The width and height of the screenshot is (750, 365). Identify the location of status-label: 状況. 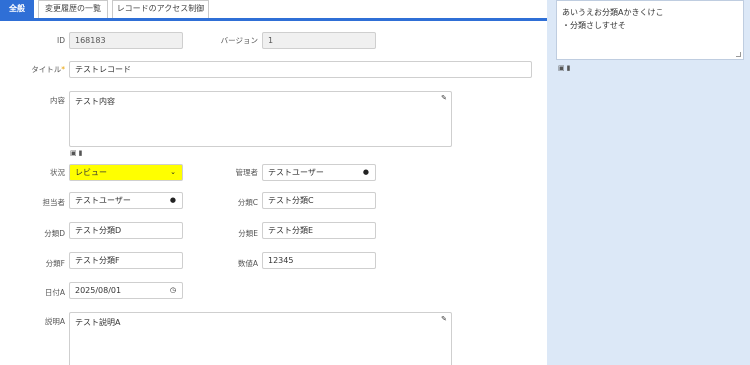
(57, 172).